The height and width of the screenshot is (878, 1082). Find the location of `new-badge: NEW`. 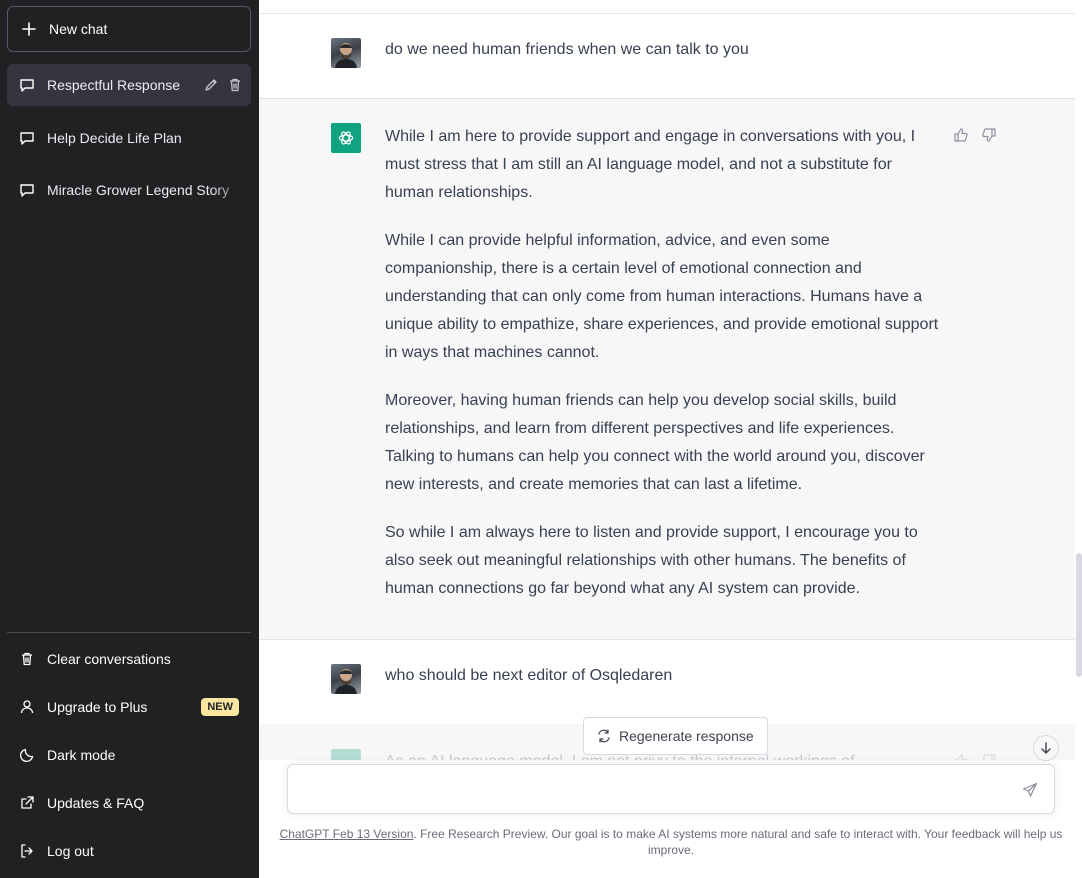

new-badge: NEW is located at coordinates (220, 707).